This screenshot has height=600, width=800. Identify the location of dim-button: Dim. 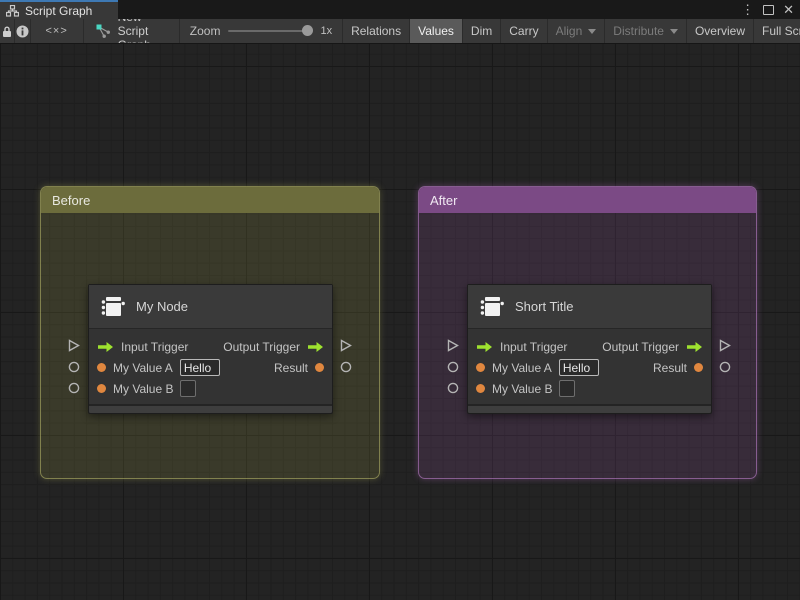
(482, 31).